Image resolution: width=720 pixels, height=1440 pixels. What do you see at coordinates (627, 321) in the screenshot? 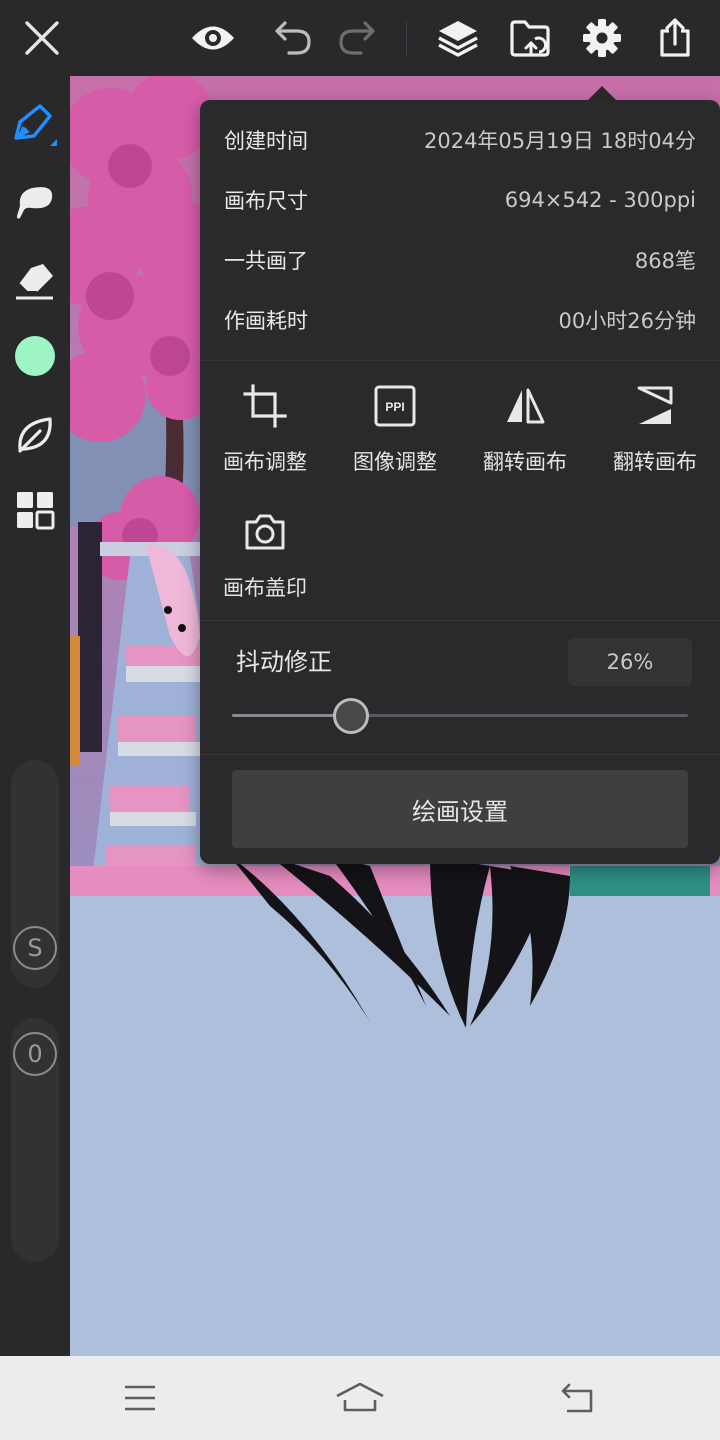
I see `info-value: 00小时26分钟` at bounding box center [627, 321].